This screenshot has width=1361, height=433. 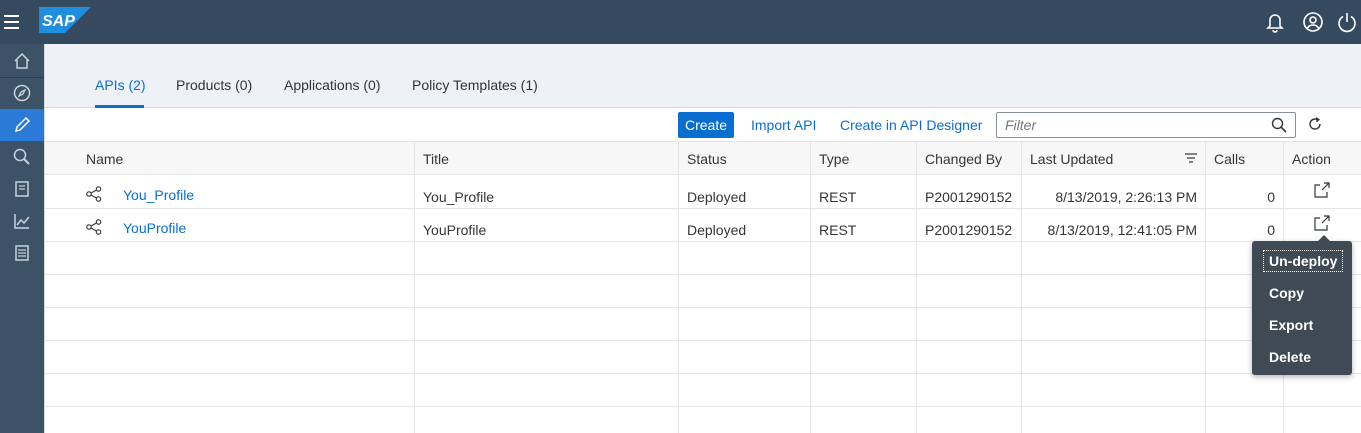 What do you see at coordinates (1286, 293) in the screenshot?
I see `menu-item-copy: Copy` at bounding box center [1286, 293].